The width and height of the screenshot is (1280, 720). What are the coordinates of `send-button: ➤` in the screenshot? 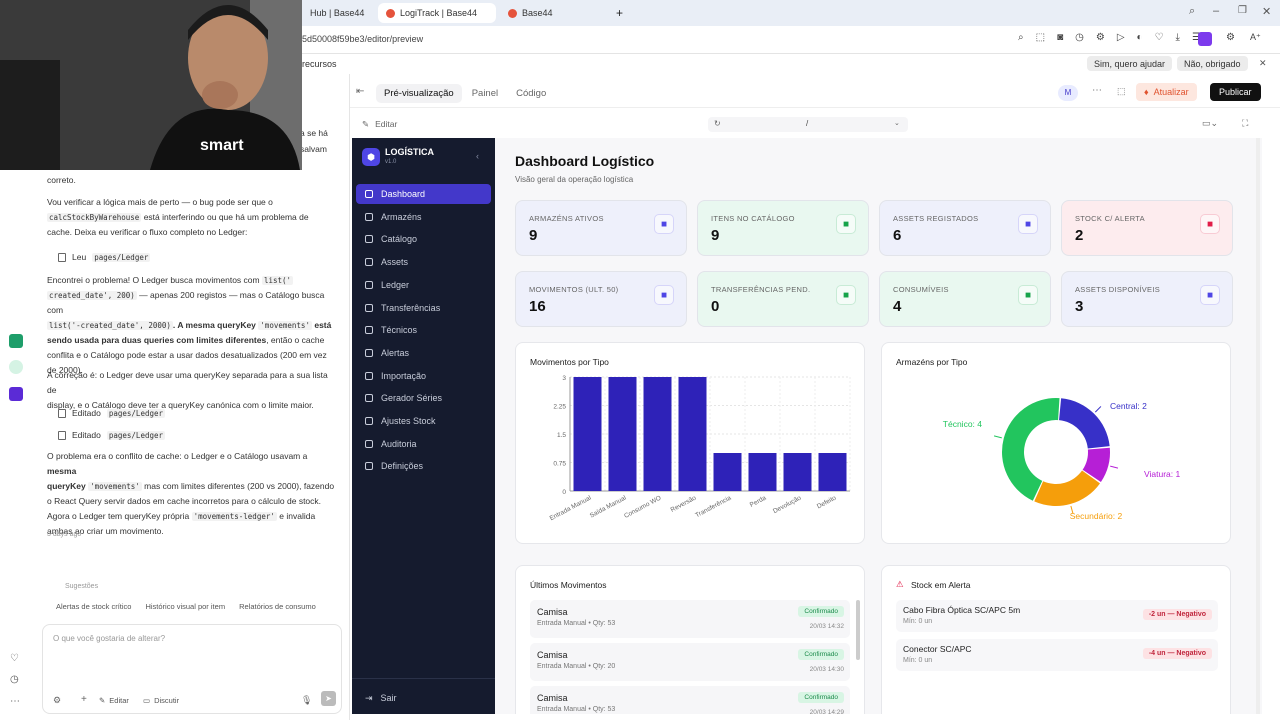 It's located at (328, 698).